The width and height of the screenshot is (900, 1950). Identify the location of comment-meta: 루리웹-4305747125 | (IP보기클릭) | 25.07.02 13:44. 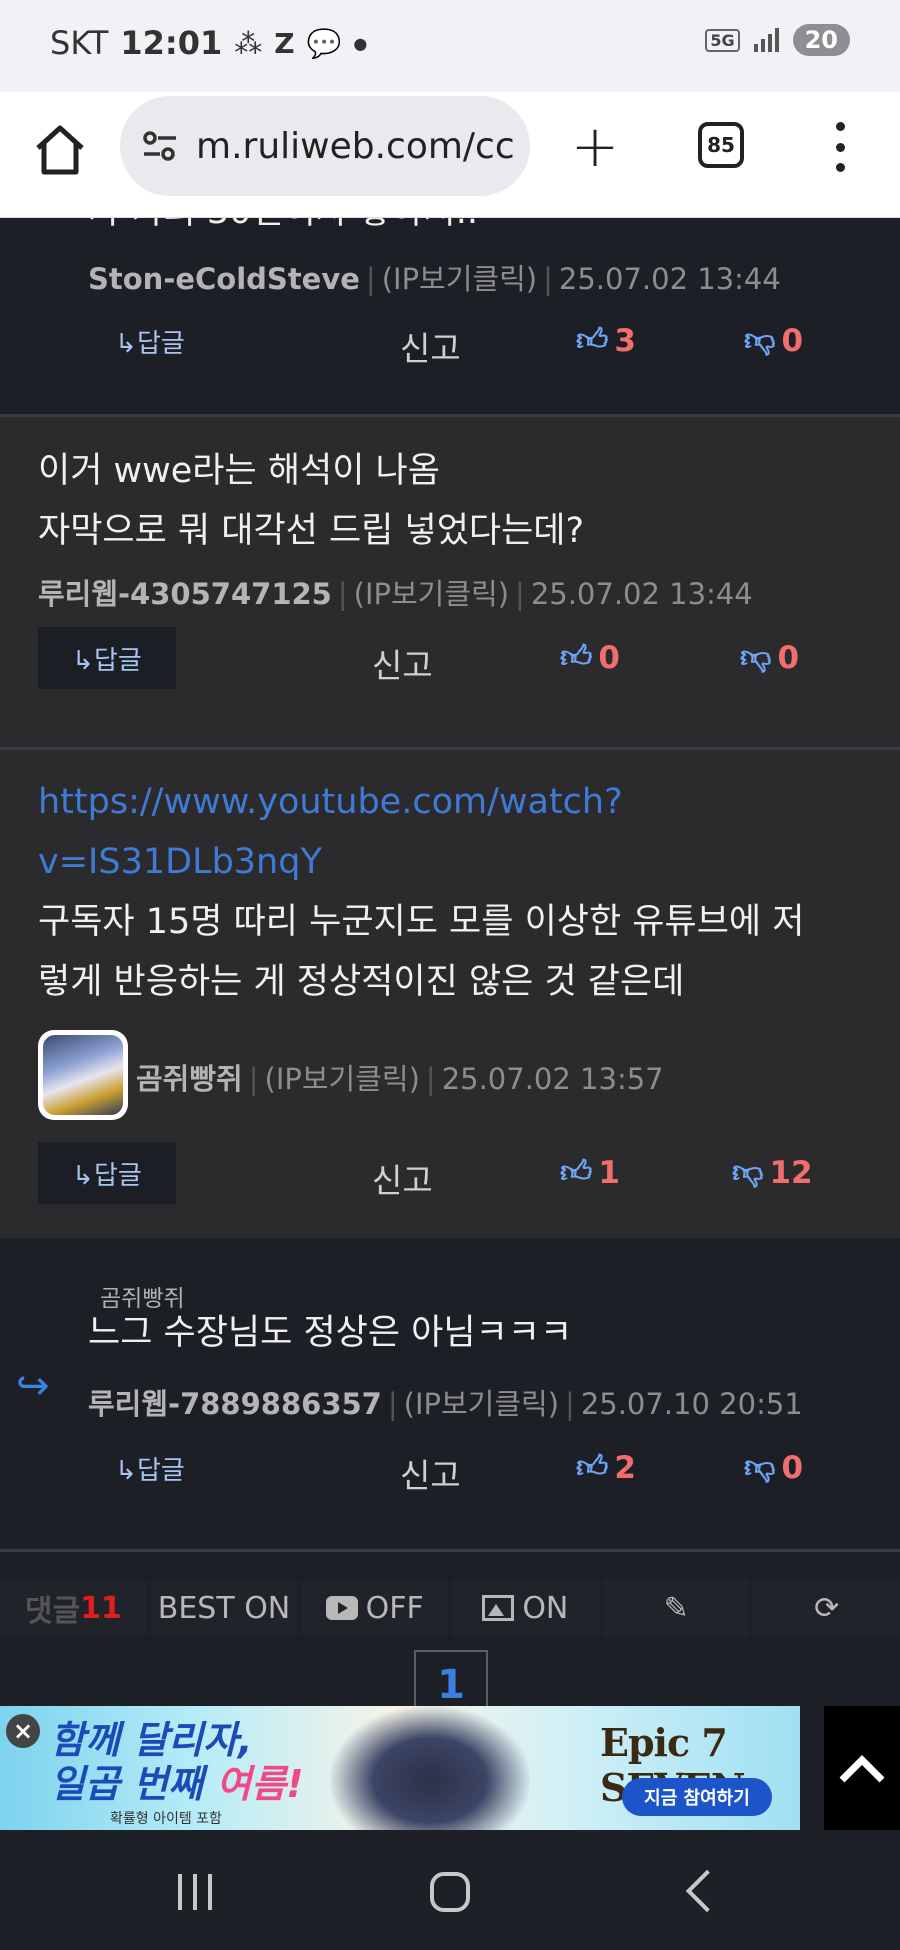
(395, 594).